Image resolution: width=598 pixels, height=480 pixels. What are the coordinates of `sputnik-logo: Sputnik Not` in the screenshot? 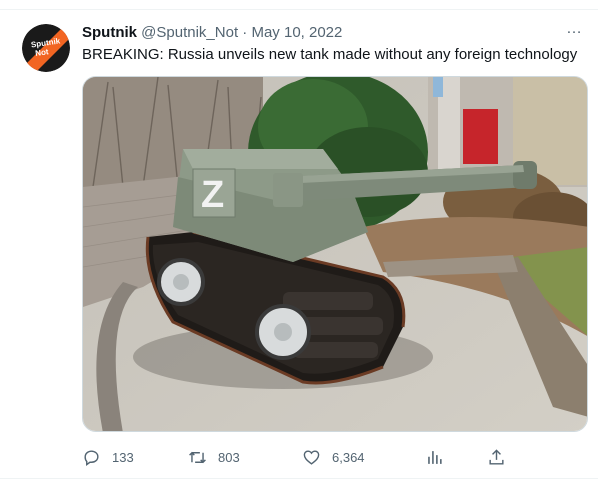 It's located at (46, 48).